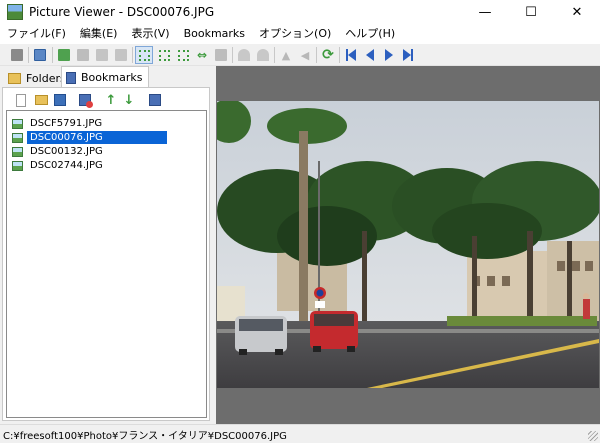  Describe the element at coordinates (295, 34) in the screenshot. I see `menu-options: オプション(O)` at that location.